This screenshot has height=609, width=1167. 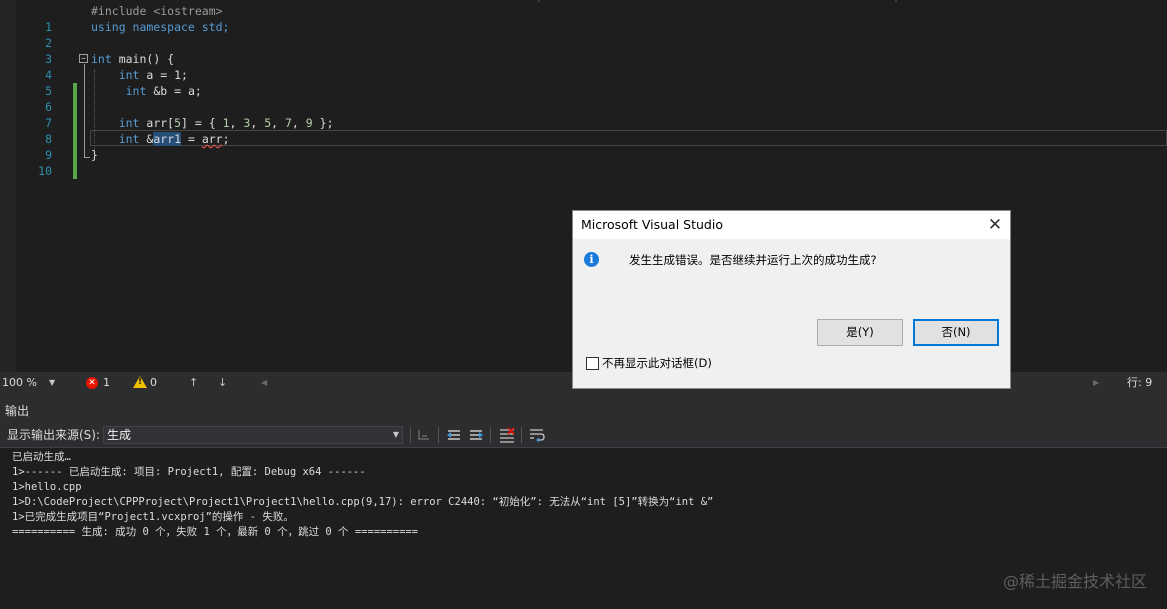 I want to click on code-text: }, so click(x=94, y=155).